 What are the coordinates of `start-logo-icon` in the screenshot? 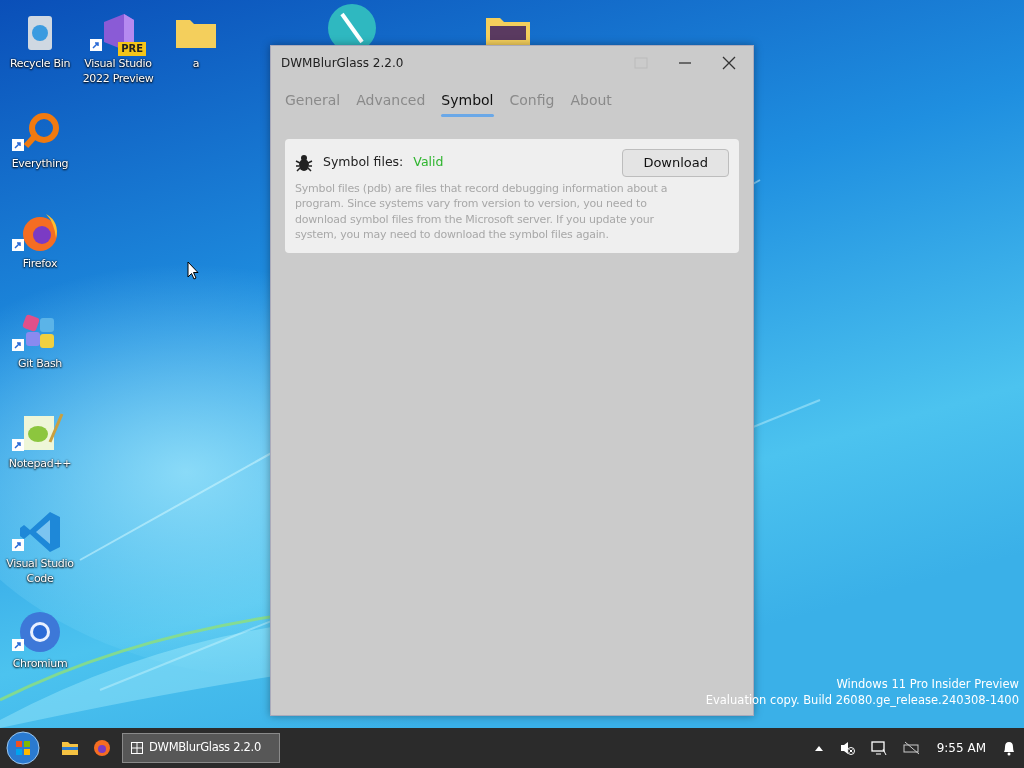 It's located at (23, 748).